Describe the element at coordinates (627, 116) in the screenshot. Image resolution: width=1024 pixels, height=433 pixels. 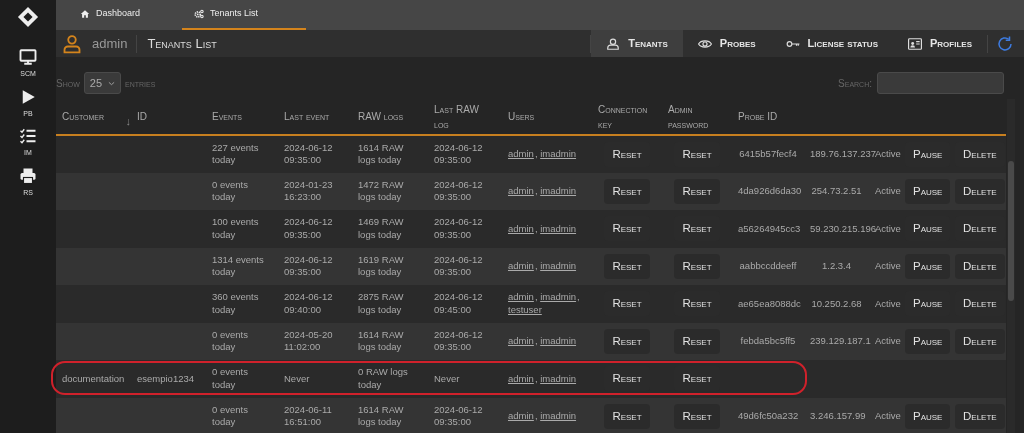
I see `column-header: Connection key` at that location.